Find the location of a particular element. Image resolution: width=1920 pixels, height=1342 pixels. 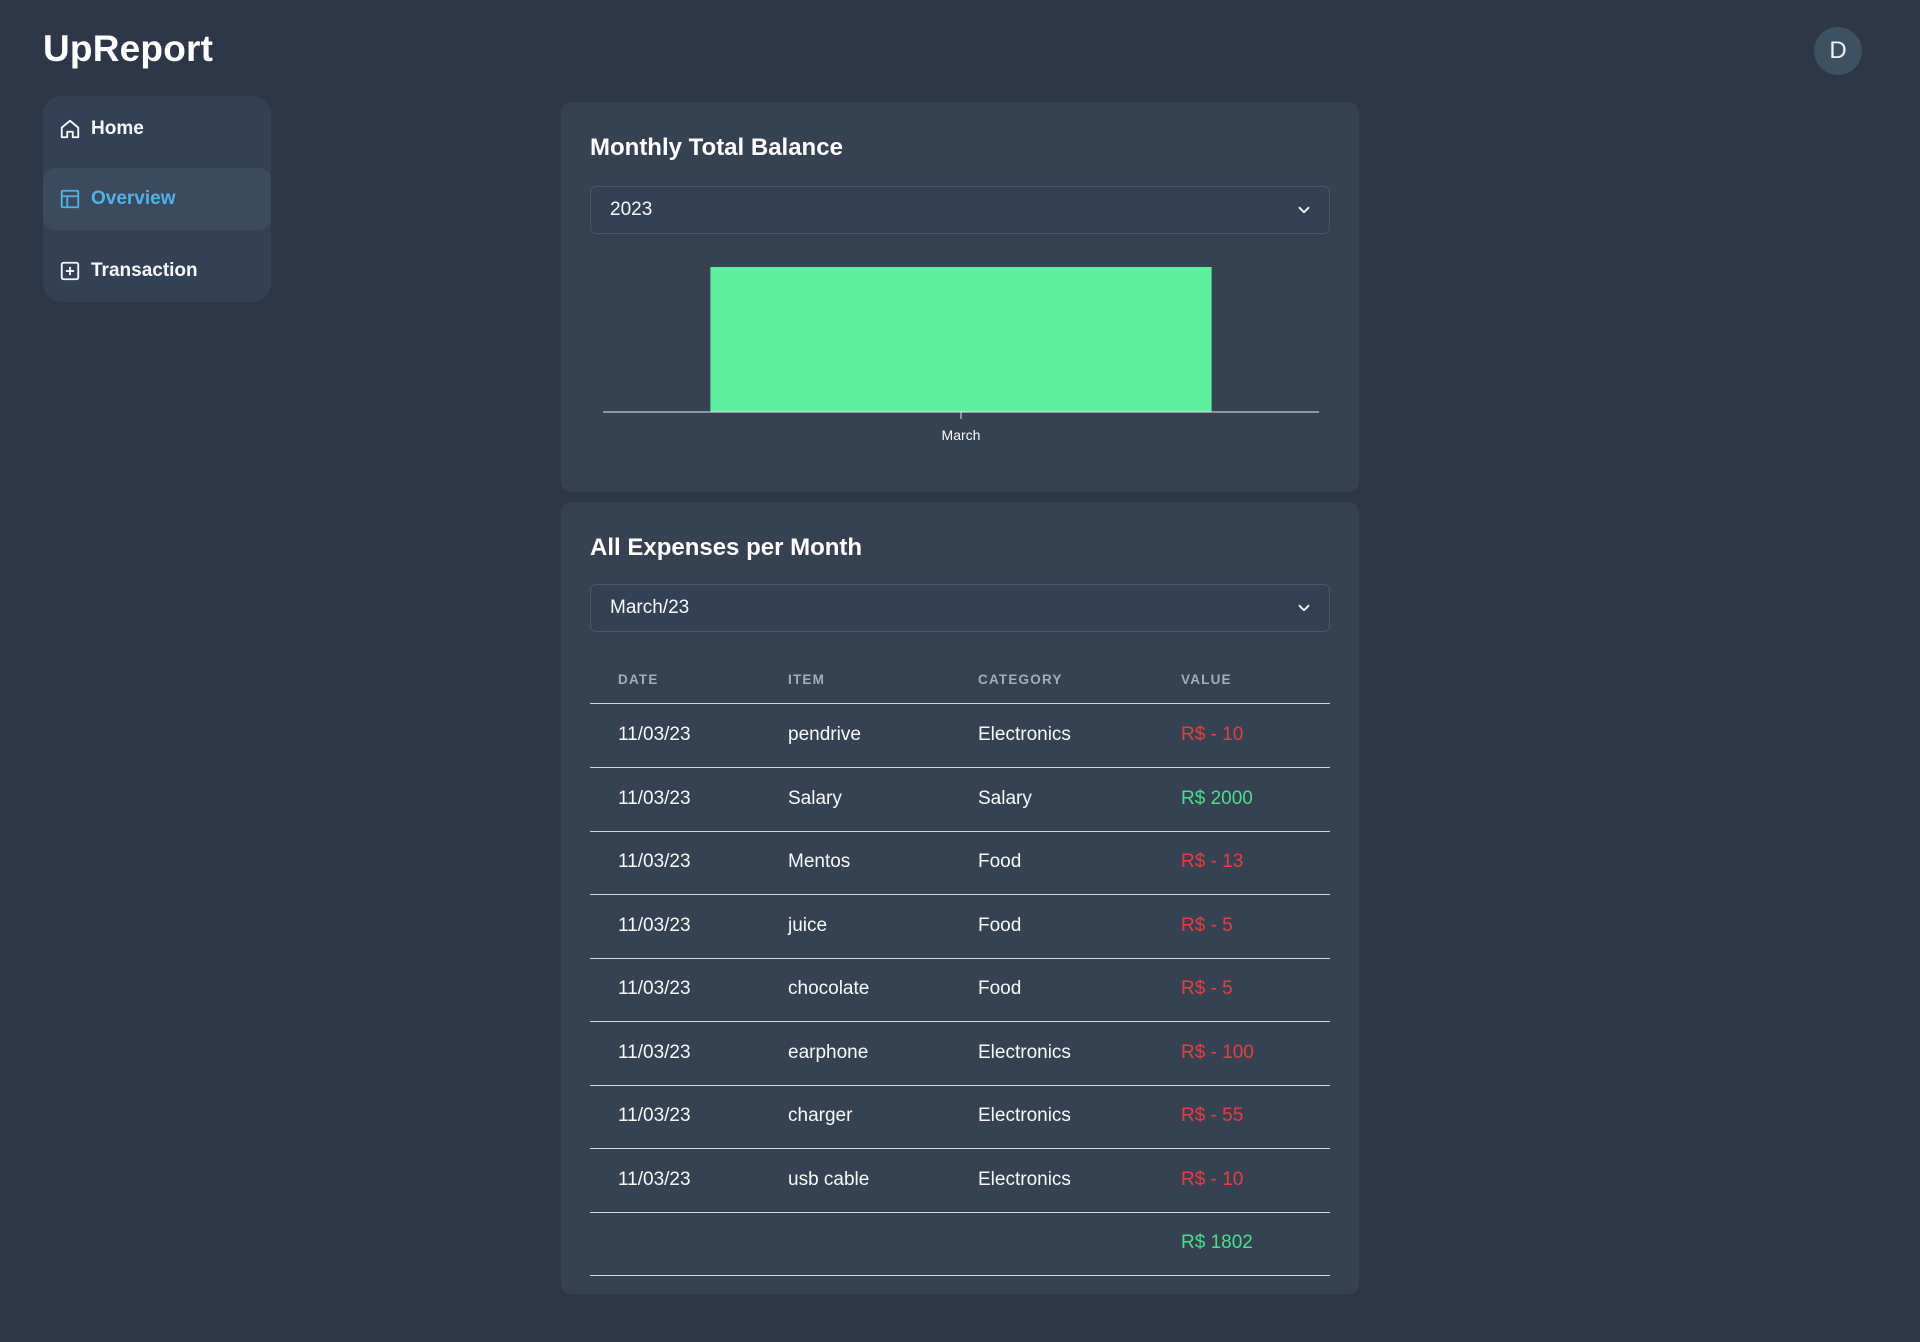

app-title: UpReport is located at coordinates (128, 48).